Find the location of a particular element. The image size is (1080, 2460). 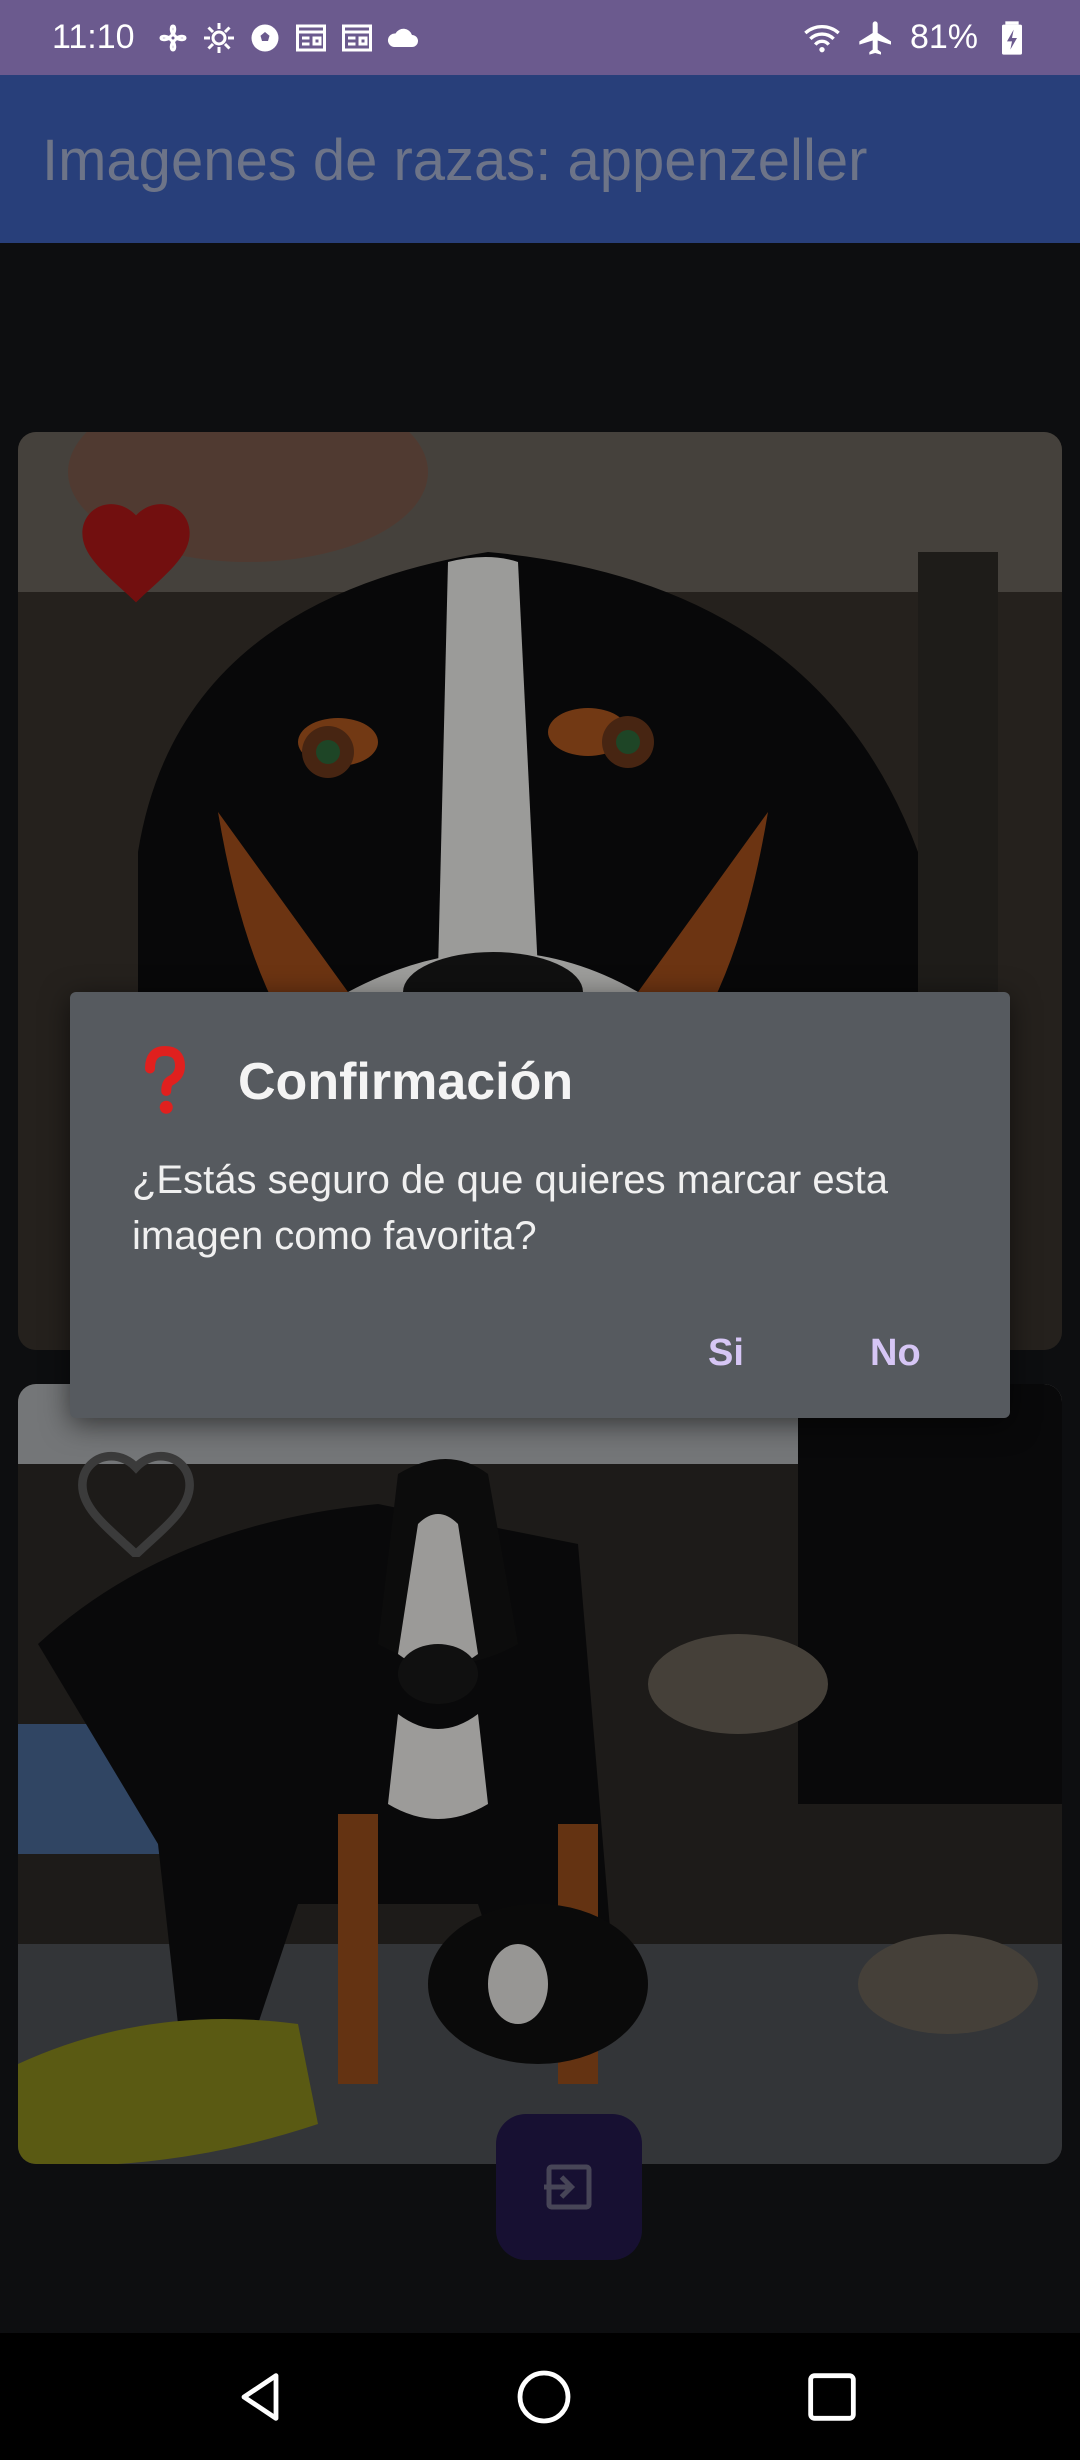

status-bar: 11:10 81% is located at coordinates (540, 37).